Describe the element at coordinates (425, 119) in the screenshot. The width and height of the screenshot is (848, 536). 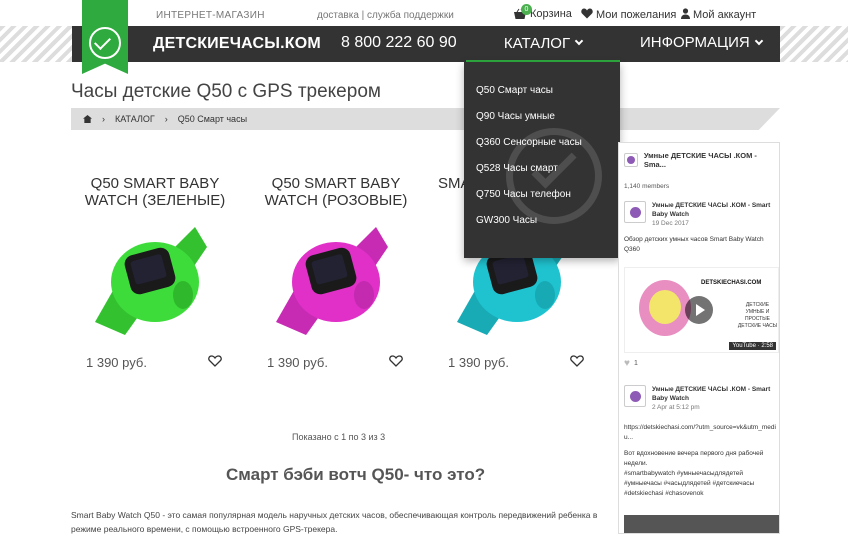
I see `breadcrumb: › КАТАЛОГ › Q50 Смарт часы` at that location.